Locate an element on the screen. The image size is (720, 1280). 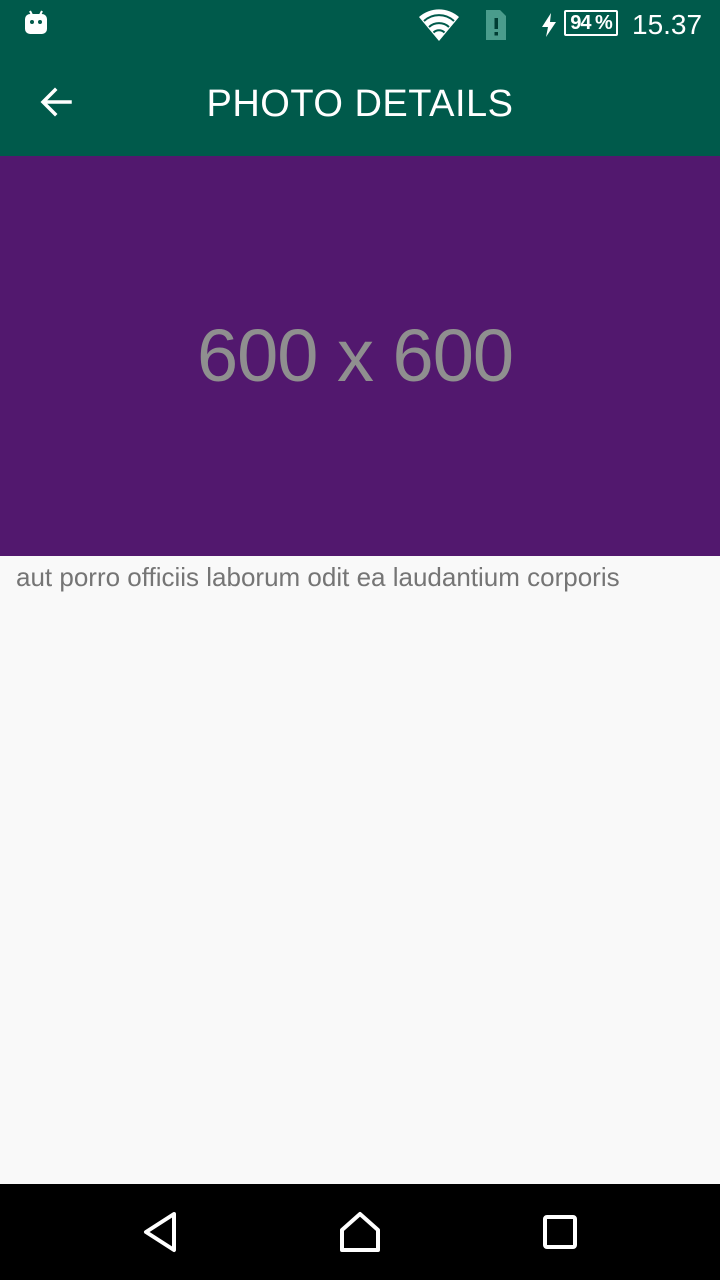
battery-indicator: 94 % is located at coordinates (591, 23).